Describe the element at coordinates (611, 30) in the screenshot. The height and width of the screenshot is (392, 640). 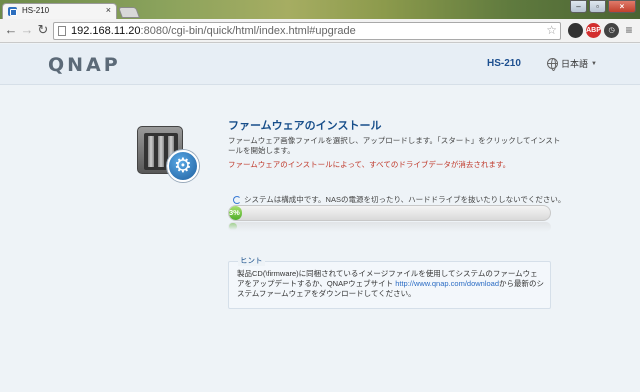
I see `clock-extension-icon: ◷` at that location.